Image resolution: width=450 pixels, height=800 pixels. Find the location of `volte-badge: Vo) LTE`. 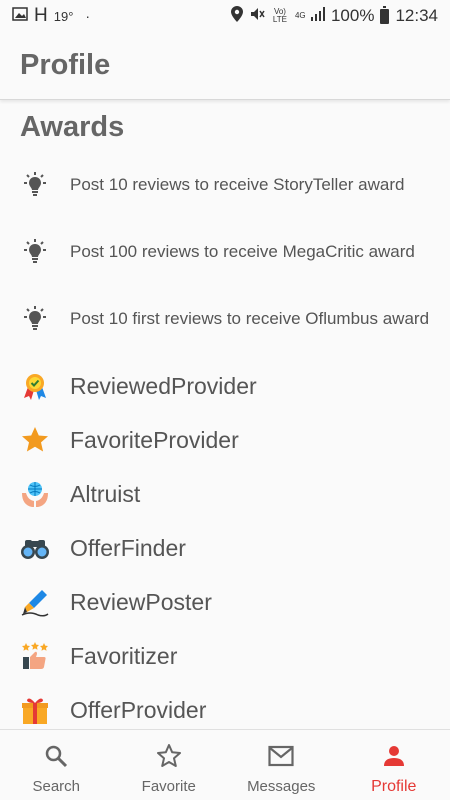

volte-badge: Vo) LTE is located at coordinates (279, 15).